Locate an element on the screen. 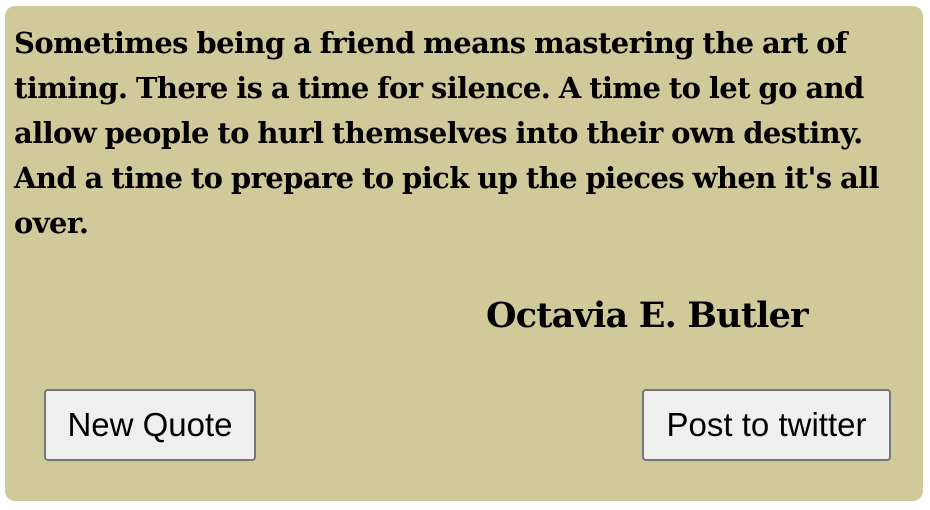 Image resolution: width=930 pixels, height=510 pixels. new-quote-button: New Quote is located at coordinates (150, 425).